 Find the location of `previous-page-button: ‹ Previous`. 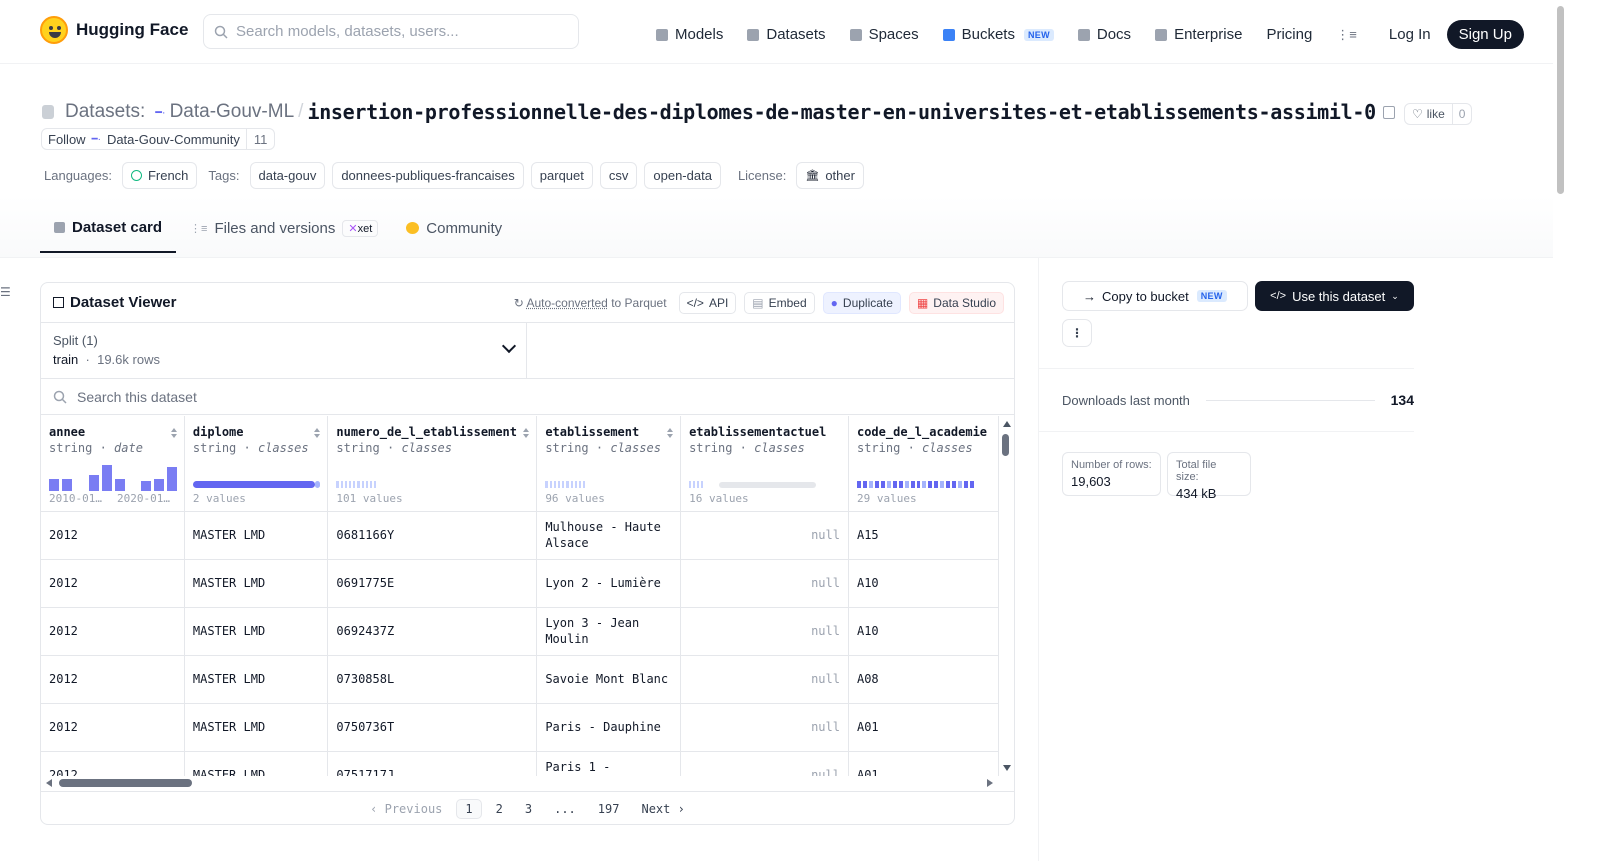

previous-page-button: ‹ Previous is located at coordinates (406, 809).